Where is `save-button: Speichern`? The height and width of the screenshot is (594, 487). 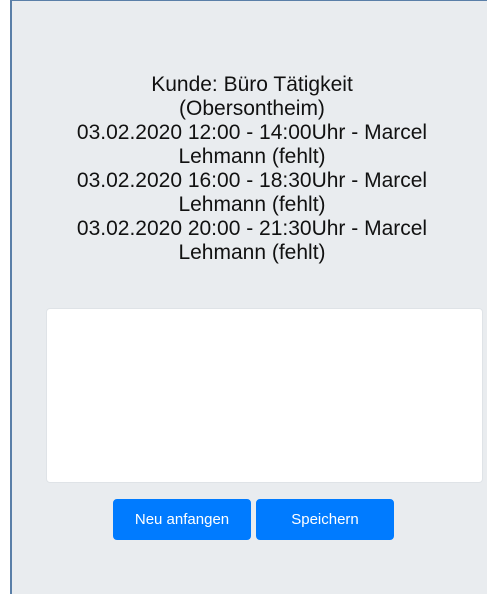 save-button: Speichern is located at coordinates (325, 519).